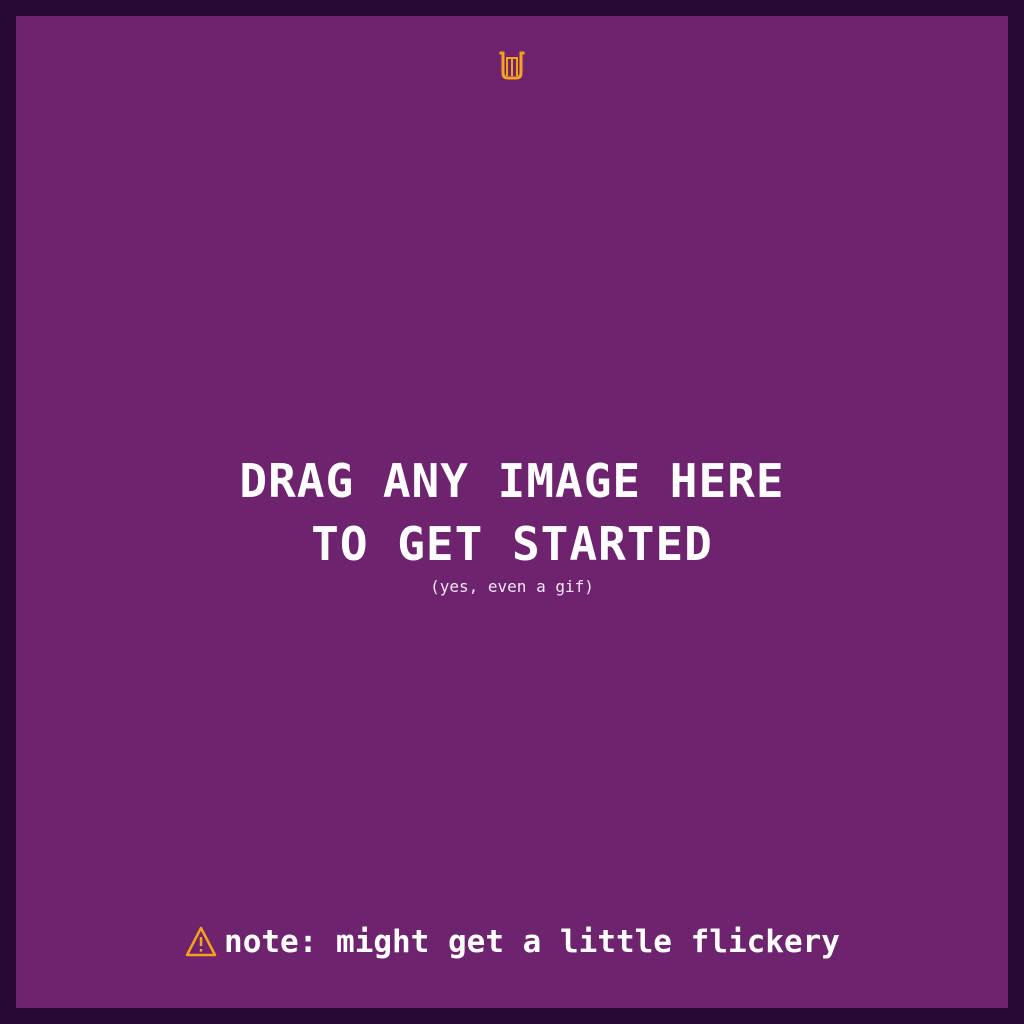 The width and height of the screenshot is (1024, 1024). I want to click on drop-headline-line1: DRAG ANY IMAGE HERE, so click(512, 481).